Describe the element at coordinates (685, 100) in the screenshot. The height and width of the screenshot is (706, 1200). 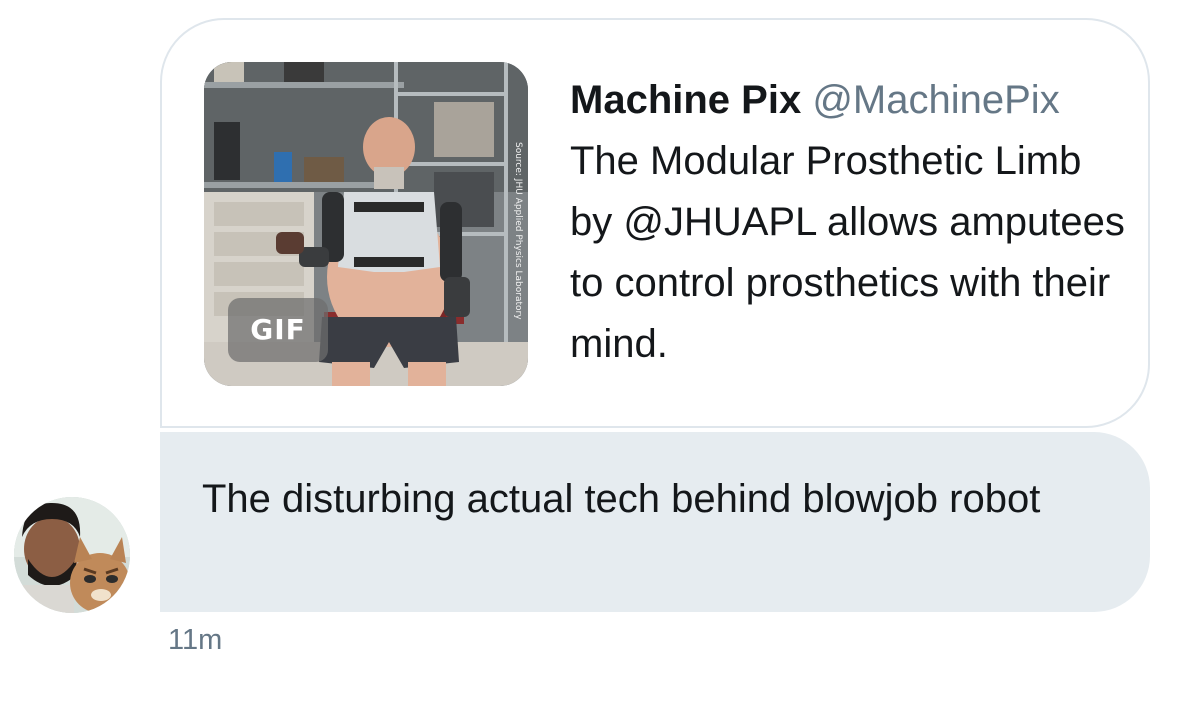
I see `author-name: Machine Pix` at that location.